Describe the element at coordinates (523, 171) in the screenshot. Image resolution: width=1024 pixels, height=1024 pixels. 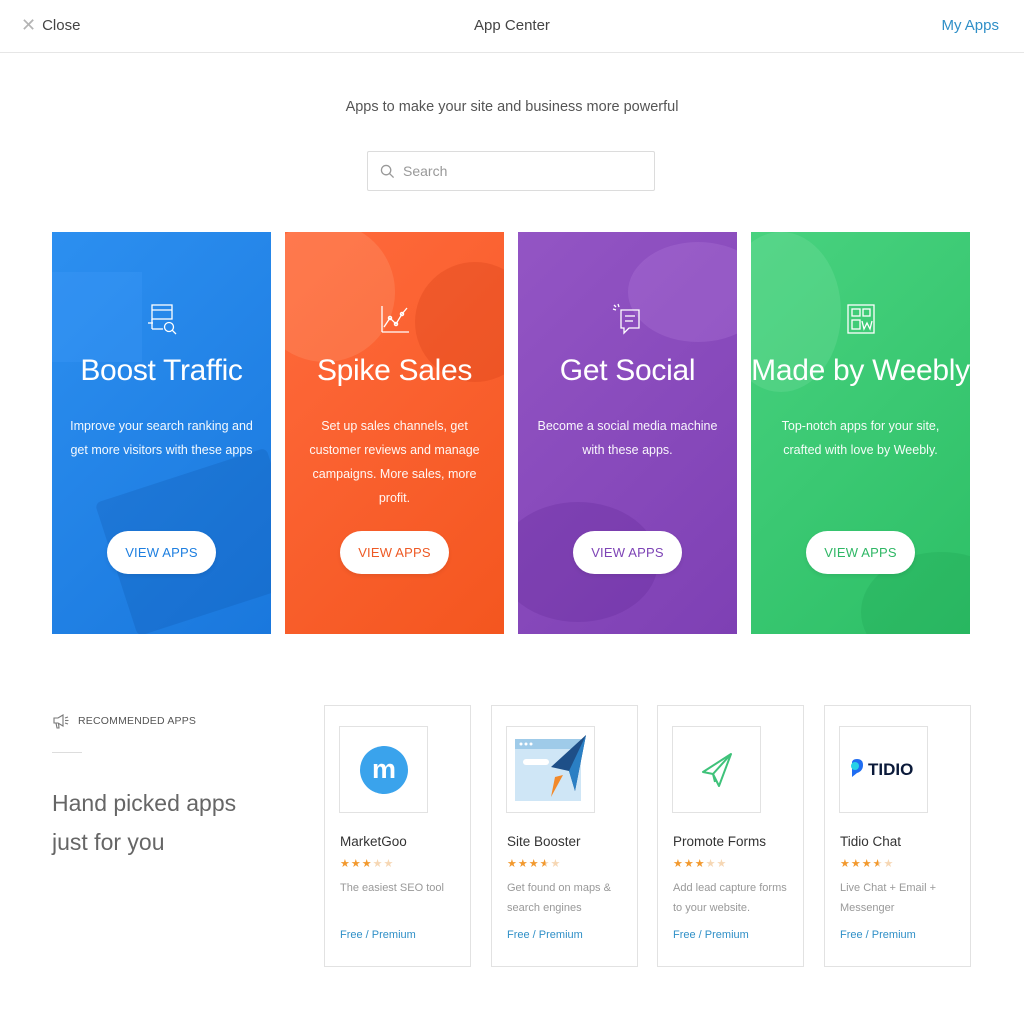
I see `search-input` at that location.